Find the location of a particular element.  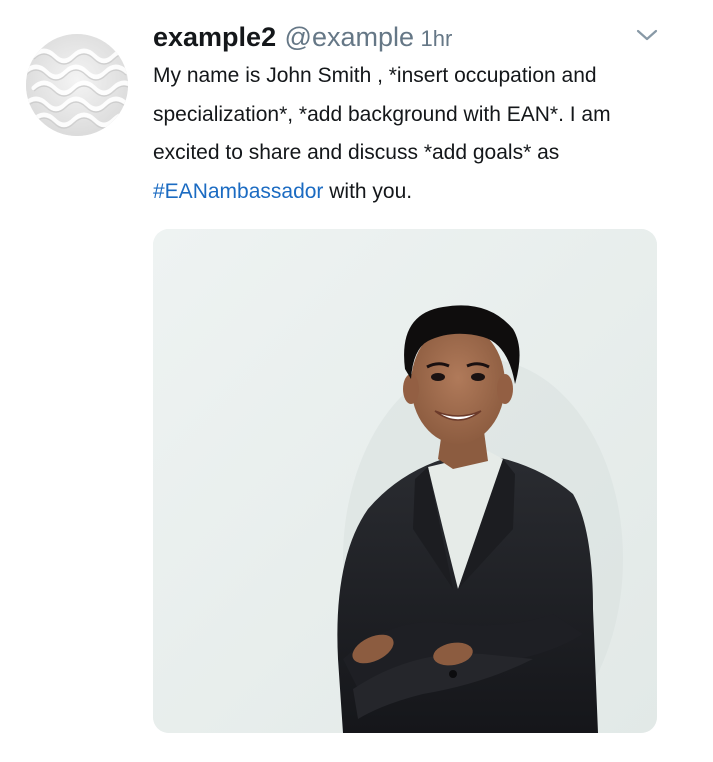

avatar-icon is located at coordinates (77, 85).